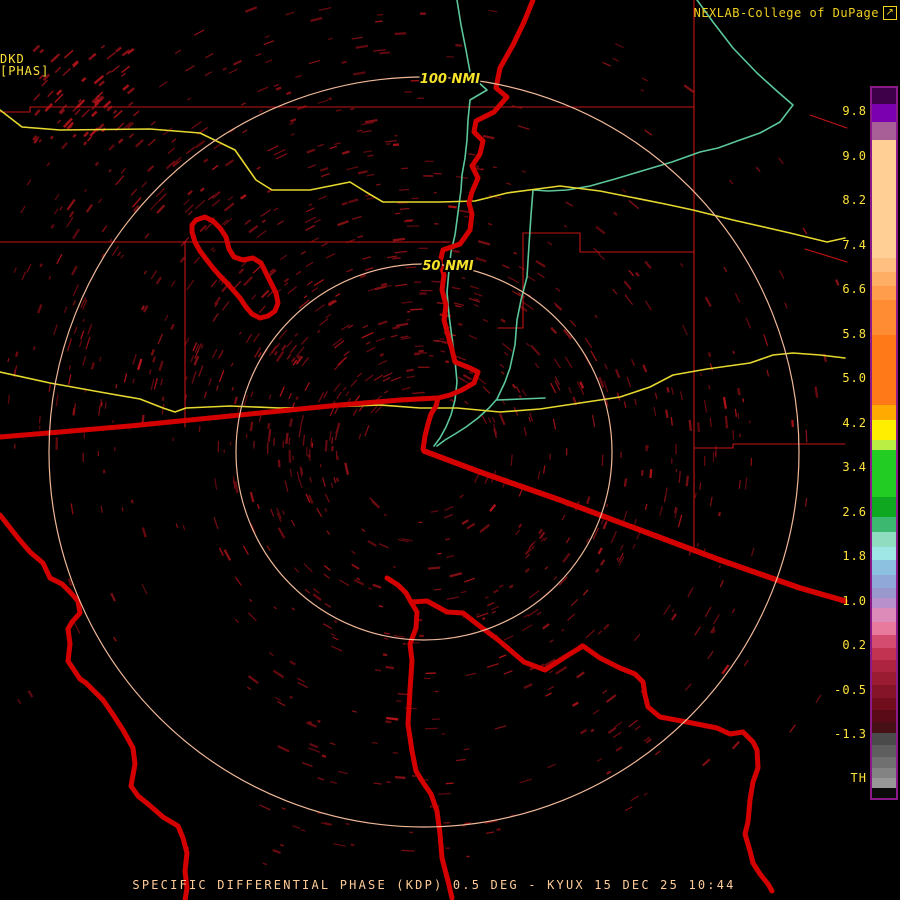  I want to click on colorbar-tick-label: 3.4, so click(854, 467).